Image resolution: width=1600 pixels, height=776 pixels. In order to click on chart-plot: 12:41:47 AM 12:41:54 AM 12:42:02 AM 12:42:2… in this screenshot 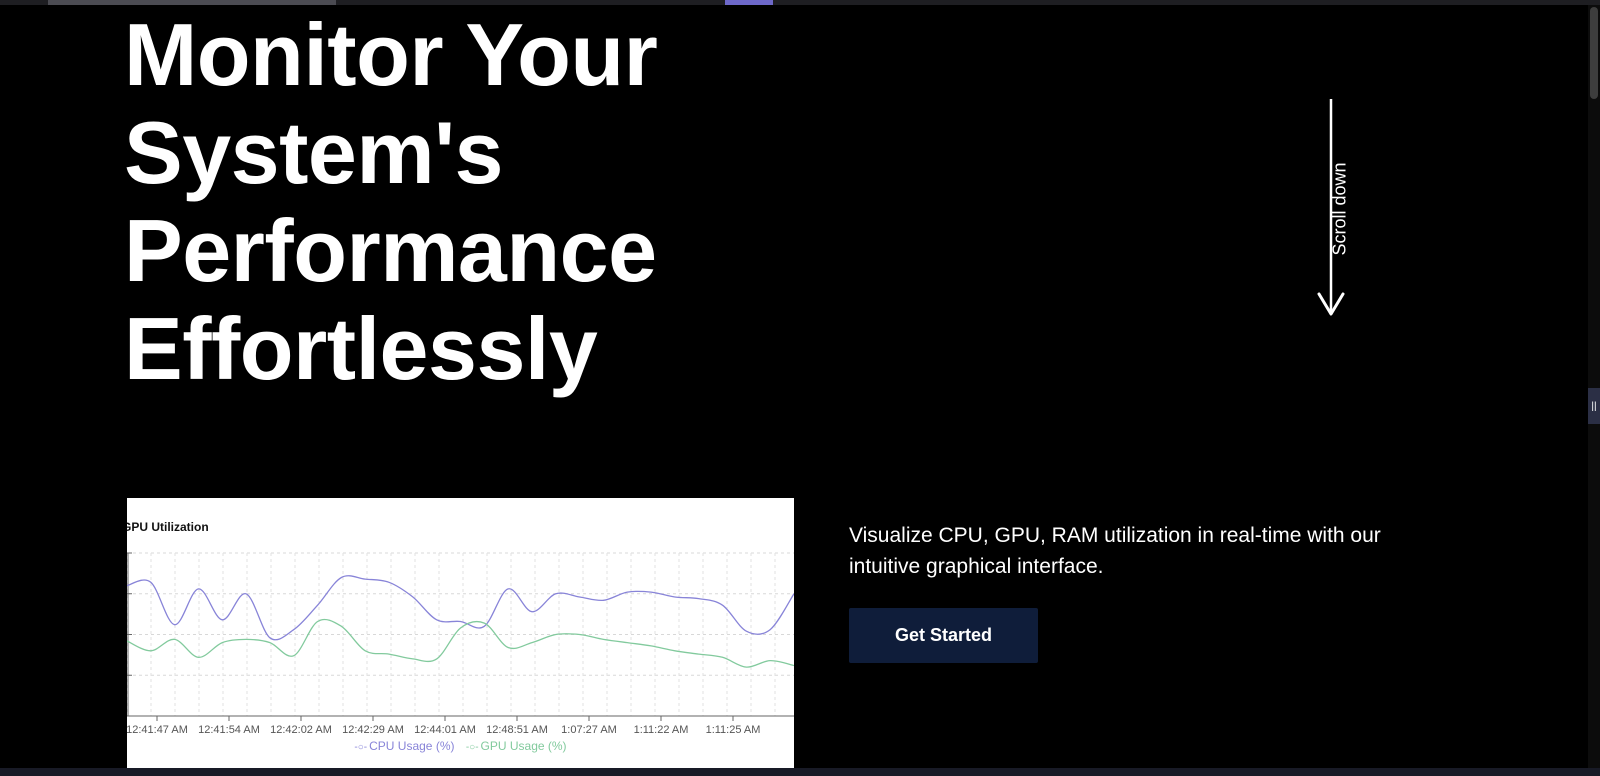, I will do `click(460, 644)`.